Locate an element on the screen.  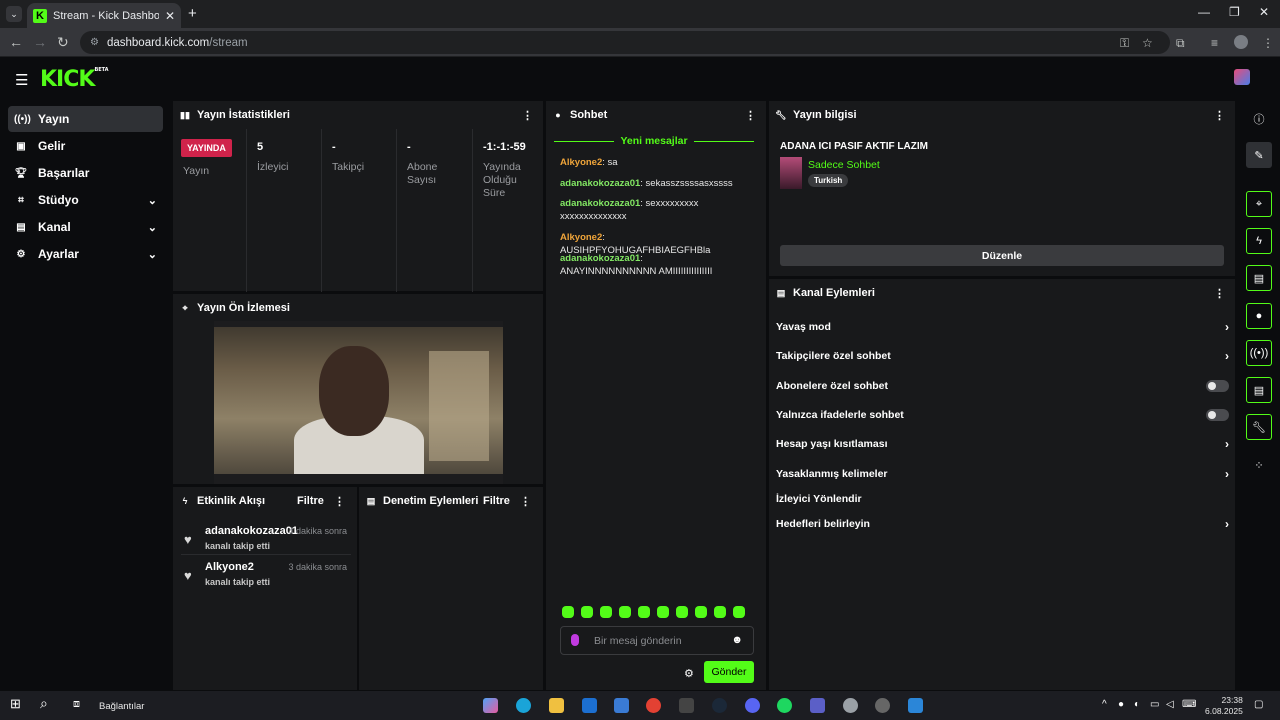
channel-actions-widget-icon: ▤ is located at coordinates (1259, 390).